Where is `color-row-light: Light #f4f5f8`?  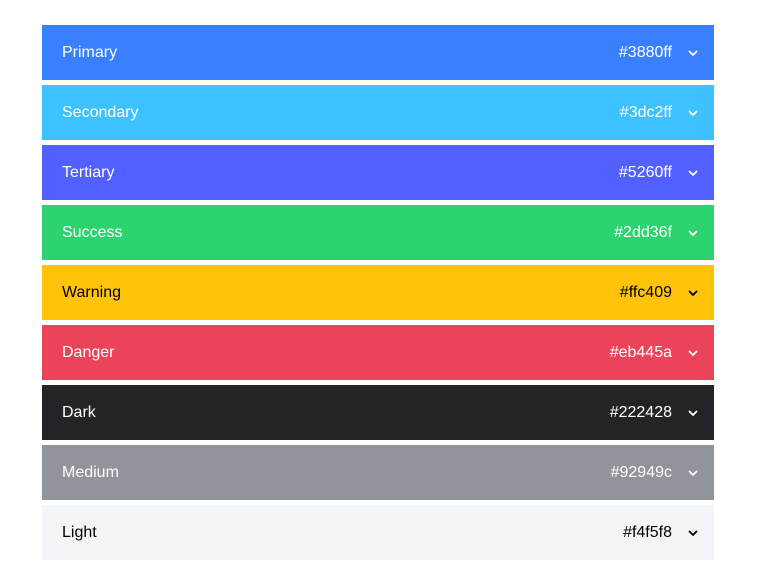 color-row-light: Light #f4f5f8 is located at coordinates (378, 532).